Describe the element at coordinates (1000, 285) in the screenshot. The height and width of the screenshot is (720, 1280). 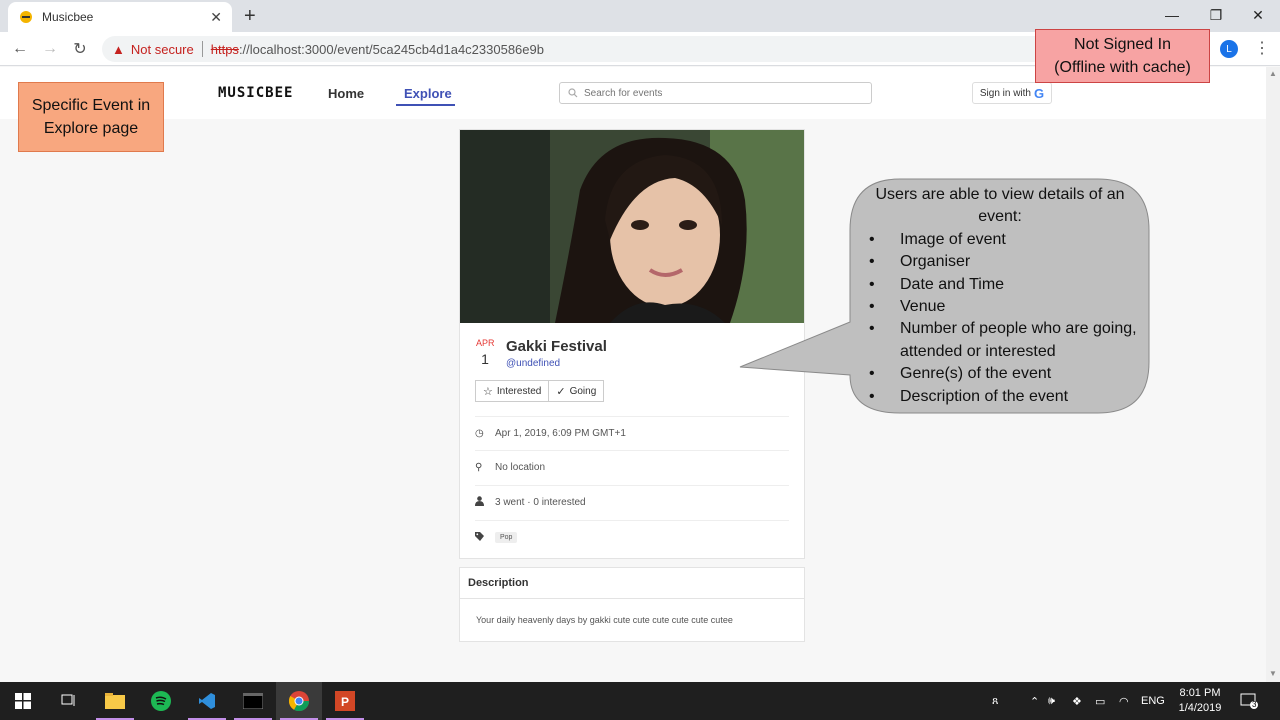
I see `list-item: Date and Time` at that location.